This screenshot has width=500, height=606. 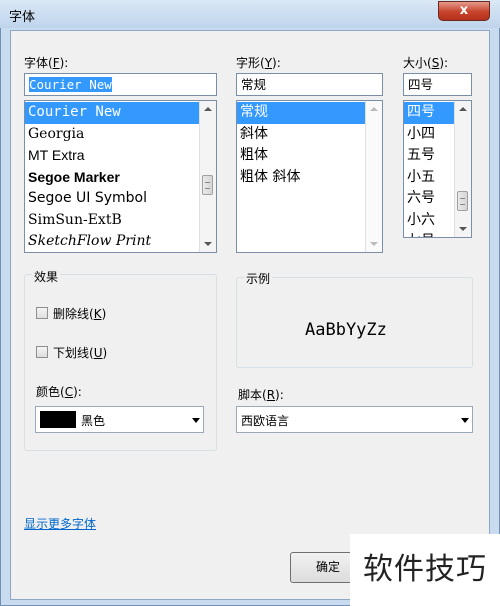 What do you see at coordinates (437, 169) in the screenshot?
I see `size-list: 四号小四五号小五六号小六七号` at bounding box center [437, 169].